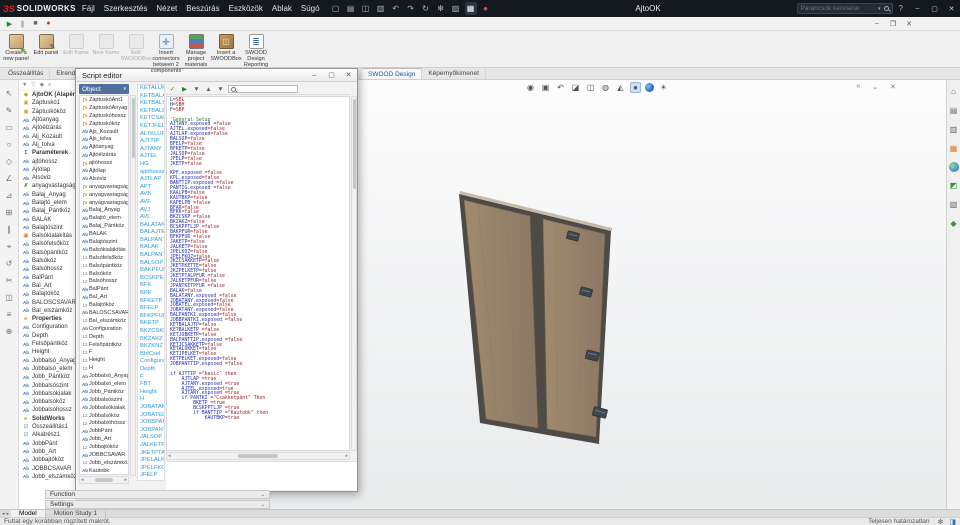 Image resolution: width=960 pixels, height=525 pixels. I want to click on tree-item: Jobb_Pántköz, so click(47, 377).